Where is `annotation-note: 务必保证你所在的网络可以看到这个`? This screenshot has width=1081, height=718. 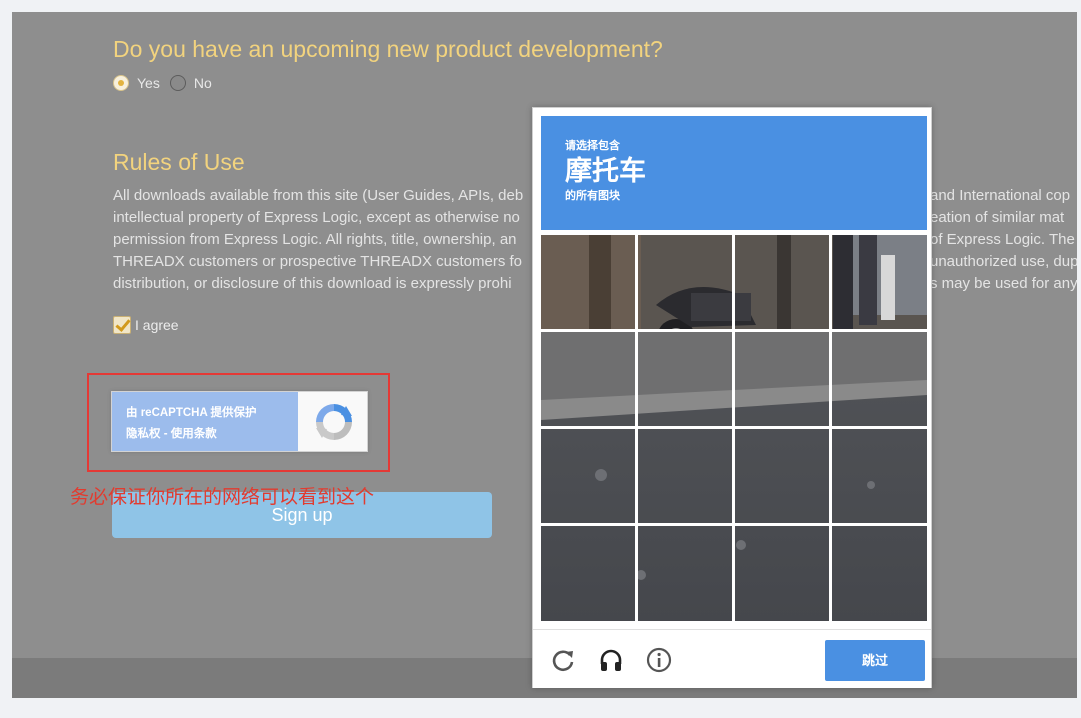
annotation-note: 务必保证你所在的网络可以看到这个 is located at coordinates (222, 497).